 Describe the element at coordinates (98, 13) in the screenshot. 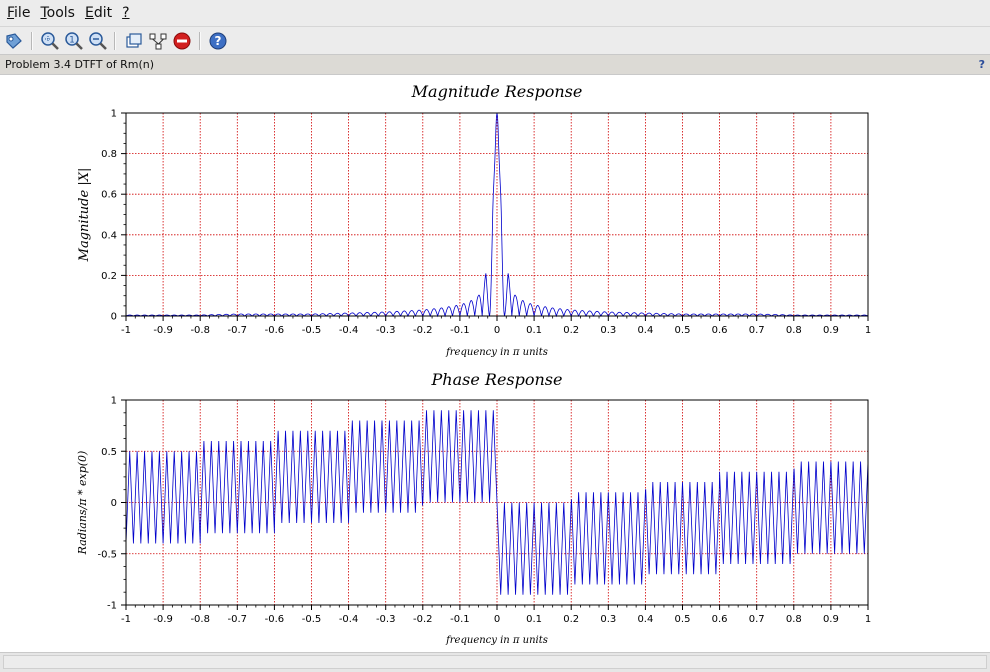

I see `menu-edit: Edit` at that location.